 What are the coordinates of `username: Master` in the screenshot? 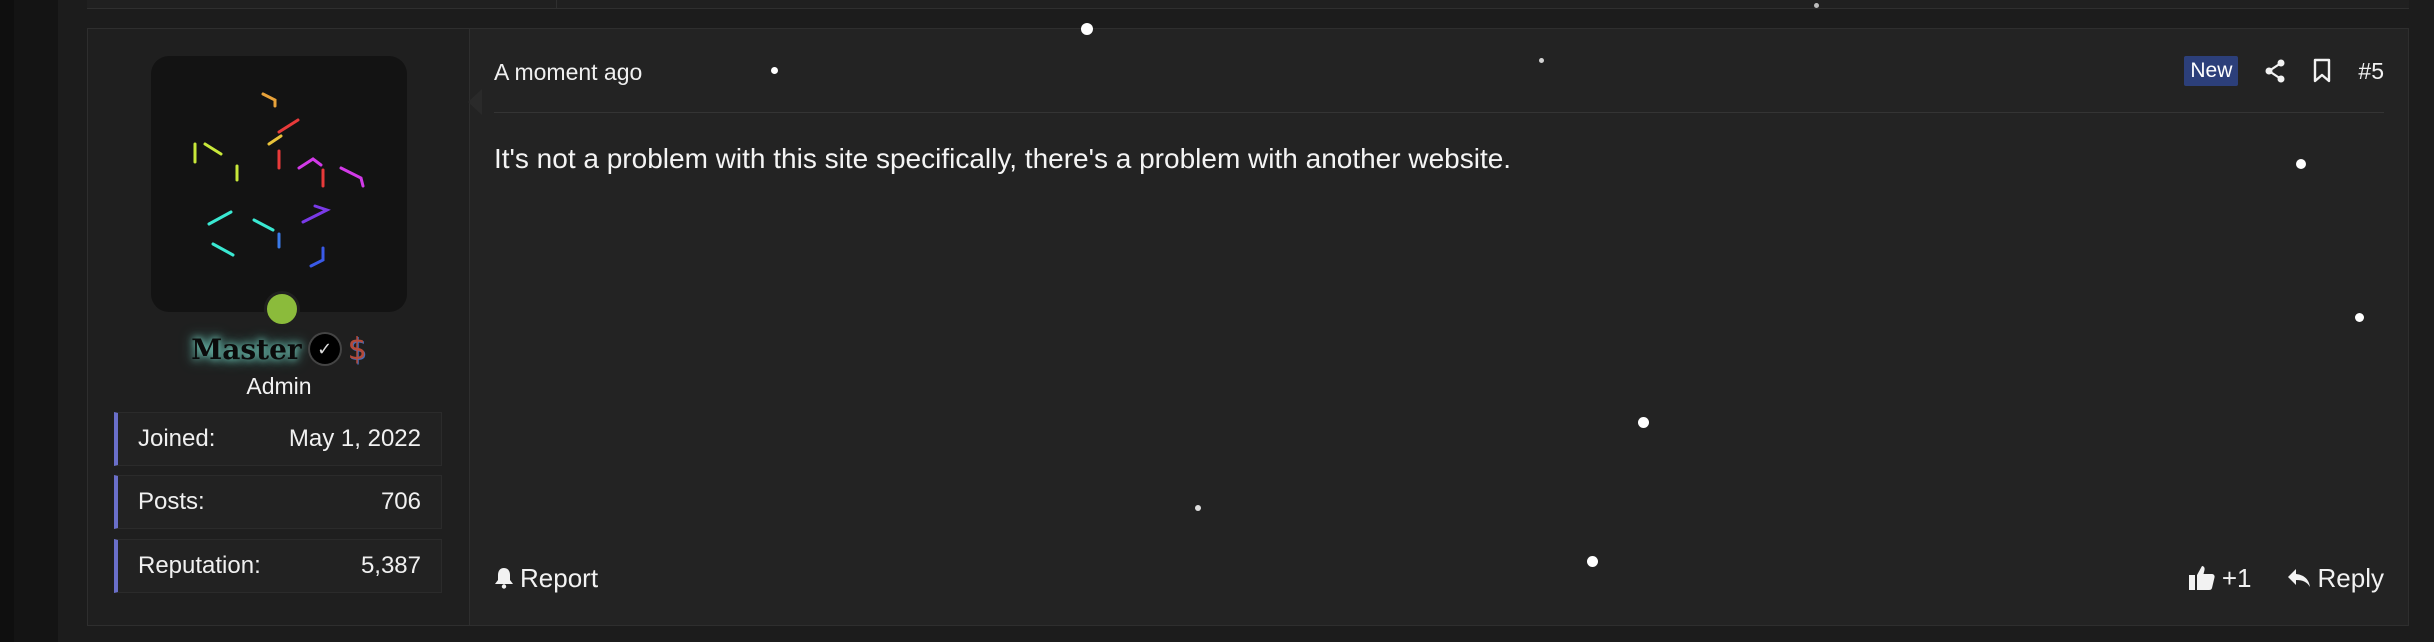 It's located at (246, 349).